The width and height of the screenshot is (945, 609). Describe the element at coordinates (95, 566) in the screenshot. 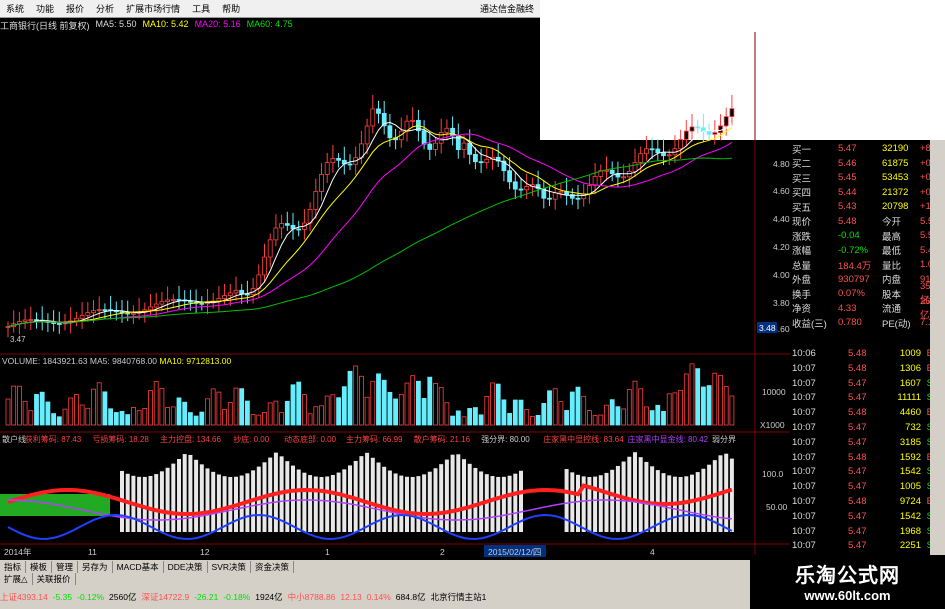

I see `indicator-tab: 另存为` at that location.